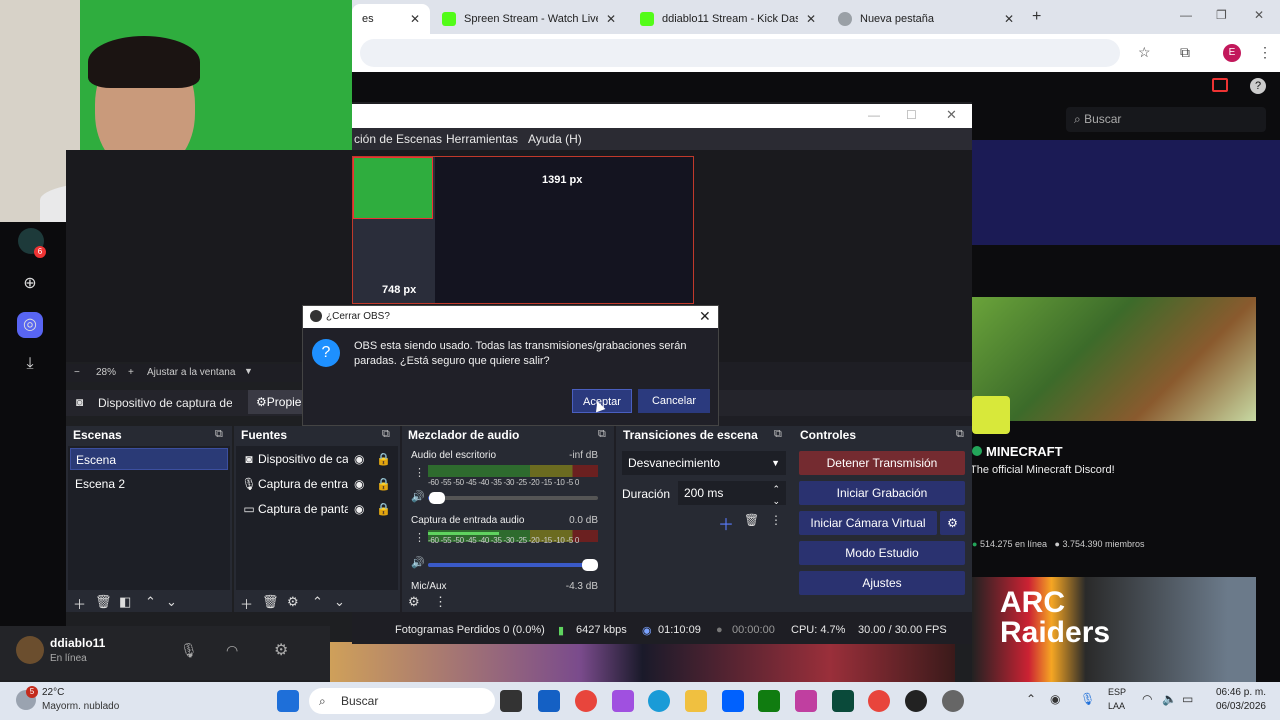  What do you see at coordinates (30, 325) in the screenshot?
I see `explore-icon: ◎` at bounding box center [30, 325].